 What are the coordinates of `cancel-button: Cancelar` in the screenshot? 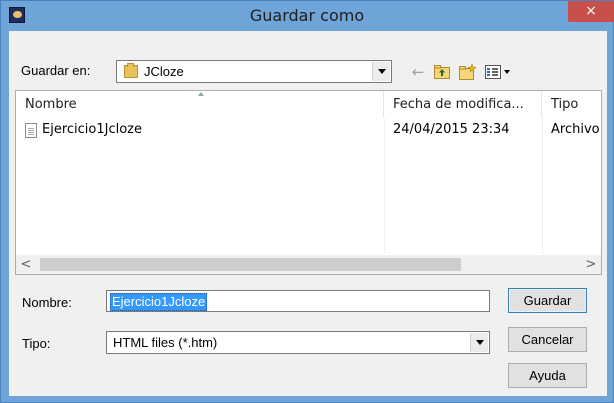 It's located at (547, 339).